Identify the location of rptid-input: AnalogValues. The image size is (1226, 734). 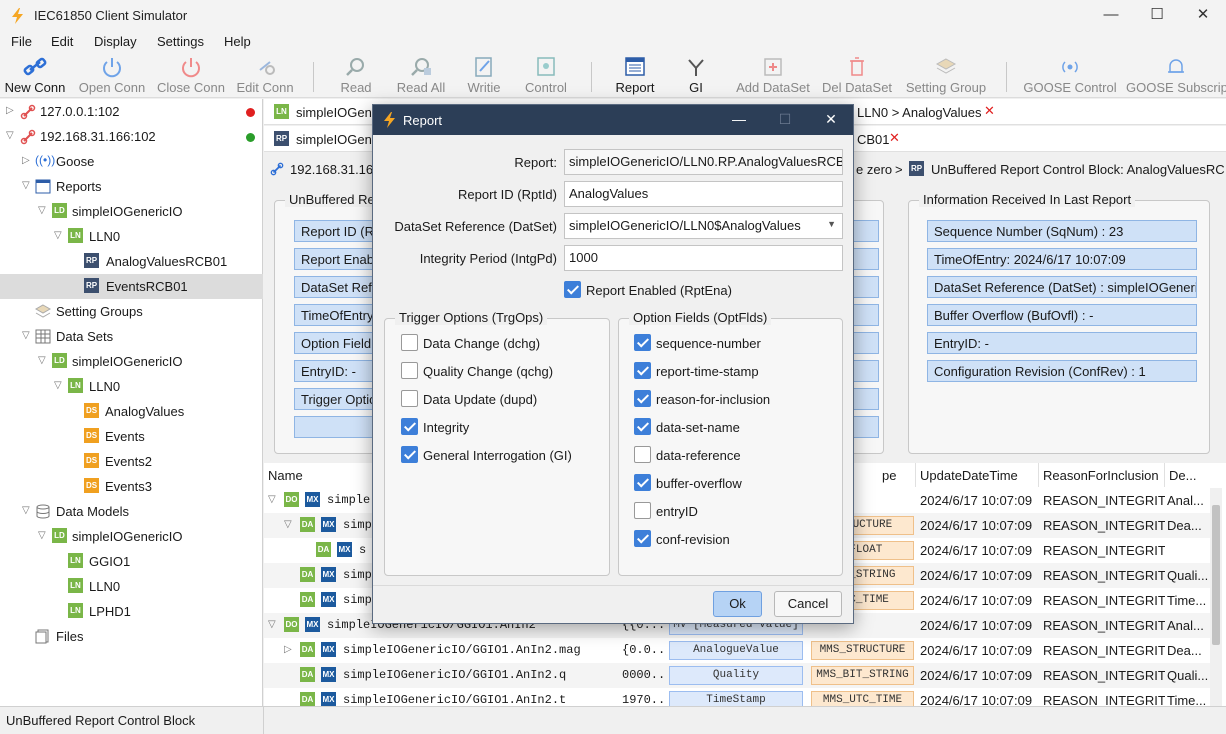
(703, 194).